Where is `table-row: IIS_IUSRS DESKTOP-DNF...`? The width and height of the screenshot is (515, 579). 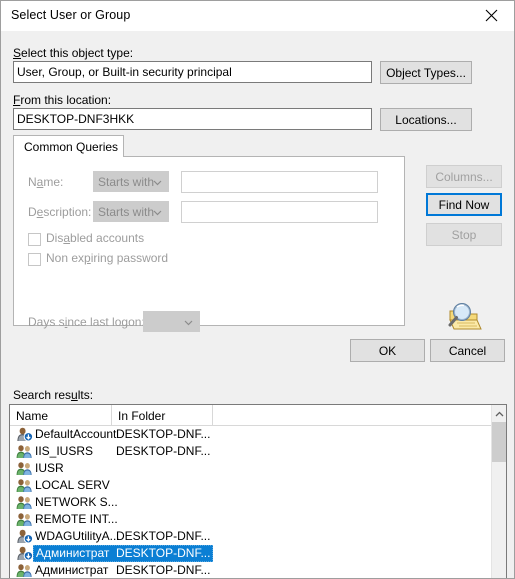 table-row: IIS_IUSRS DESKTOP-DNF... is located at coordinates (250, 451).